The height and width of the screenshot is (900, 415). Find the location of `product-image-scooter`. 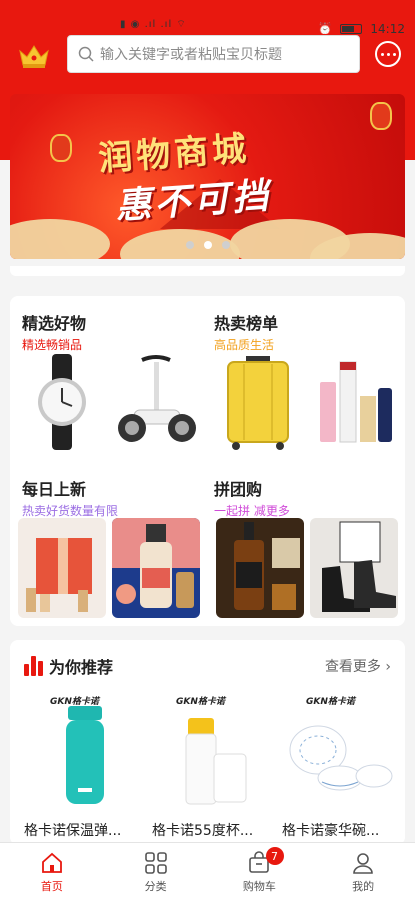

product-image-scooter is located at coordinates (156, 402).